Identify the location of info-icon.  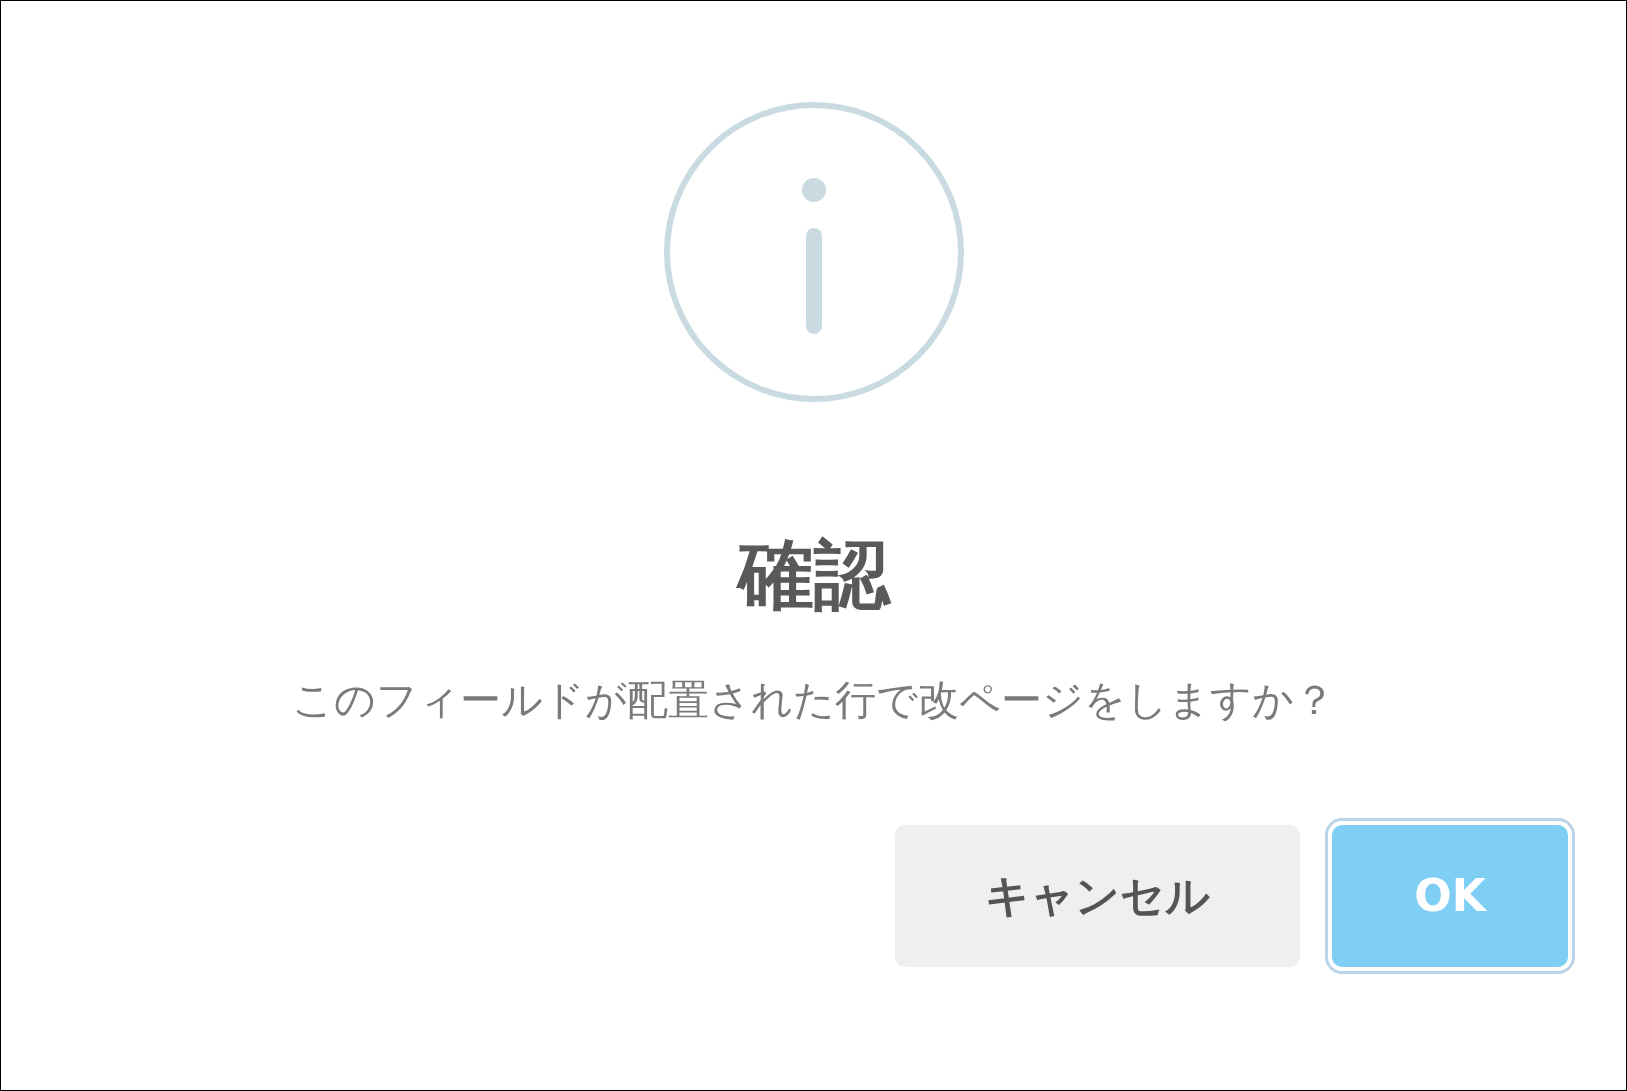
(813, 252).